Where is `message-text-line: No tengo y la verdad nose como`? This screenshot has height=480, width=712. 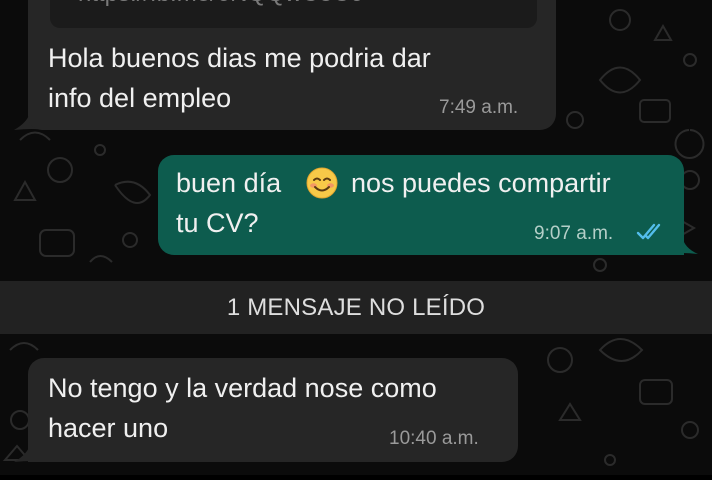
message-text-line: No tengo y la verdad nose como is located at coordinates (242, 388).